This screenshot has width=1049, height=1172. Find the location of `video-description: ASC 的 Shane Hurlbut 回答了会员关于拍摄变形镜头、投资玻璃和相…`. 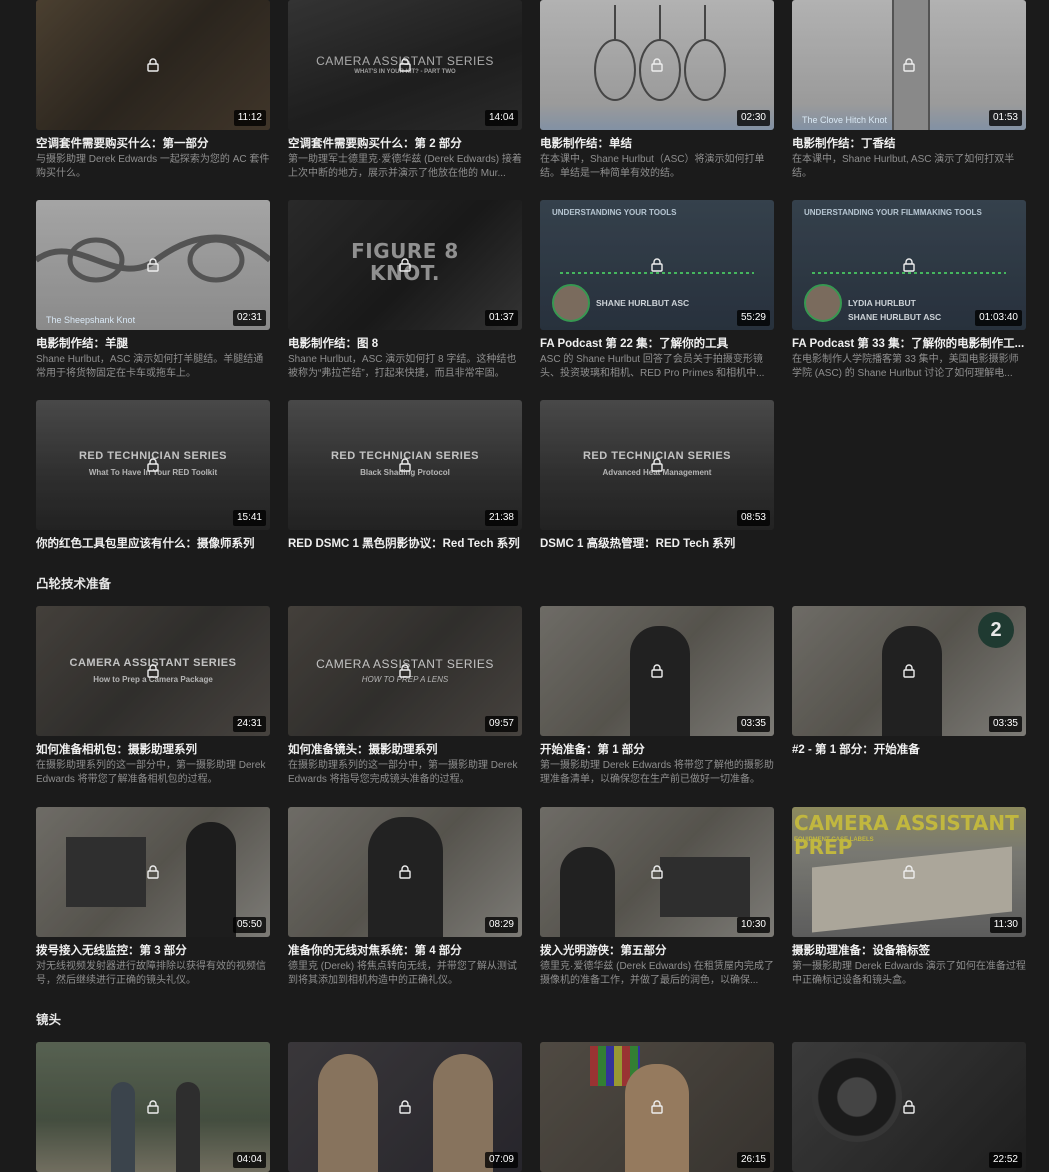

video-description: ASC 的 Shane Hurlbut 回答了会员关于拍摄变形镜头、投资玻璃和相… is located at coordinates (652, 366).